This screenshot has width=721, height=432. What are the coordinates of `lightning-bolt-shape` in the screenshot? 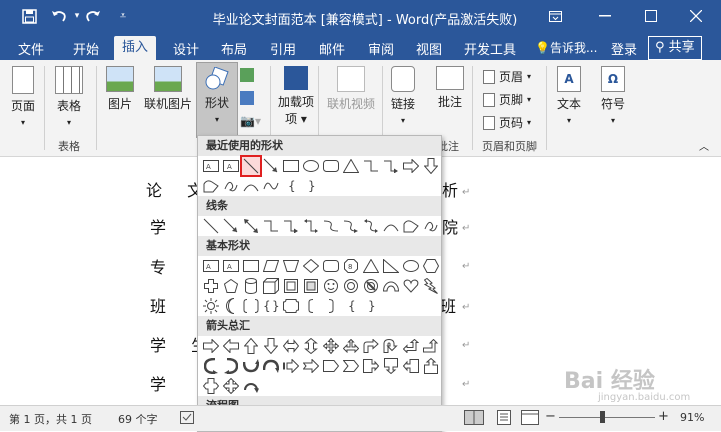 It's located at (431, 286).